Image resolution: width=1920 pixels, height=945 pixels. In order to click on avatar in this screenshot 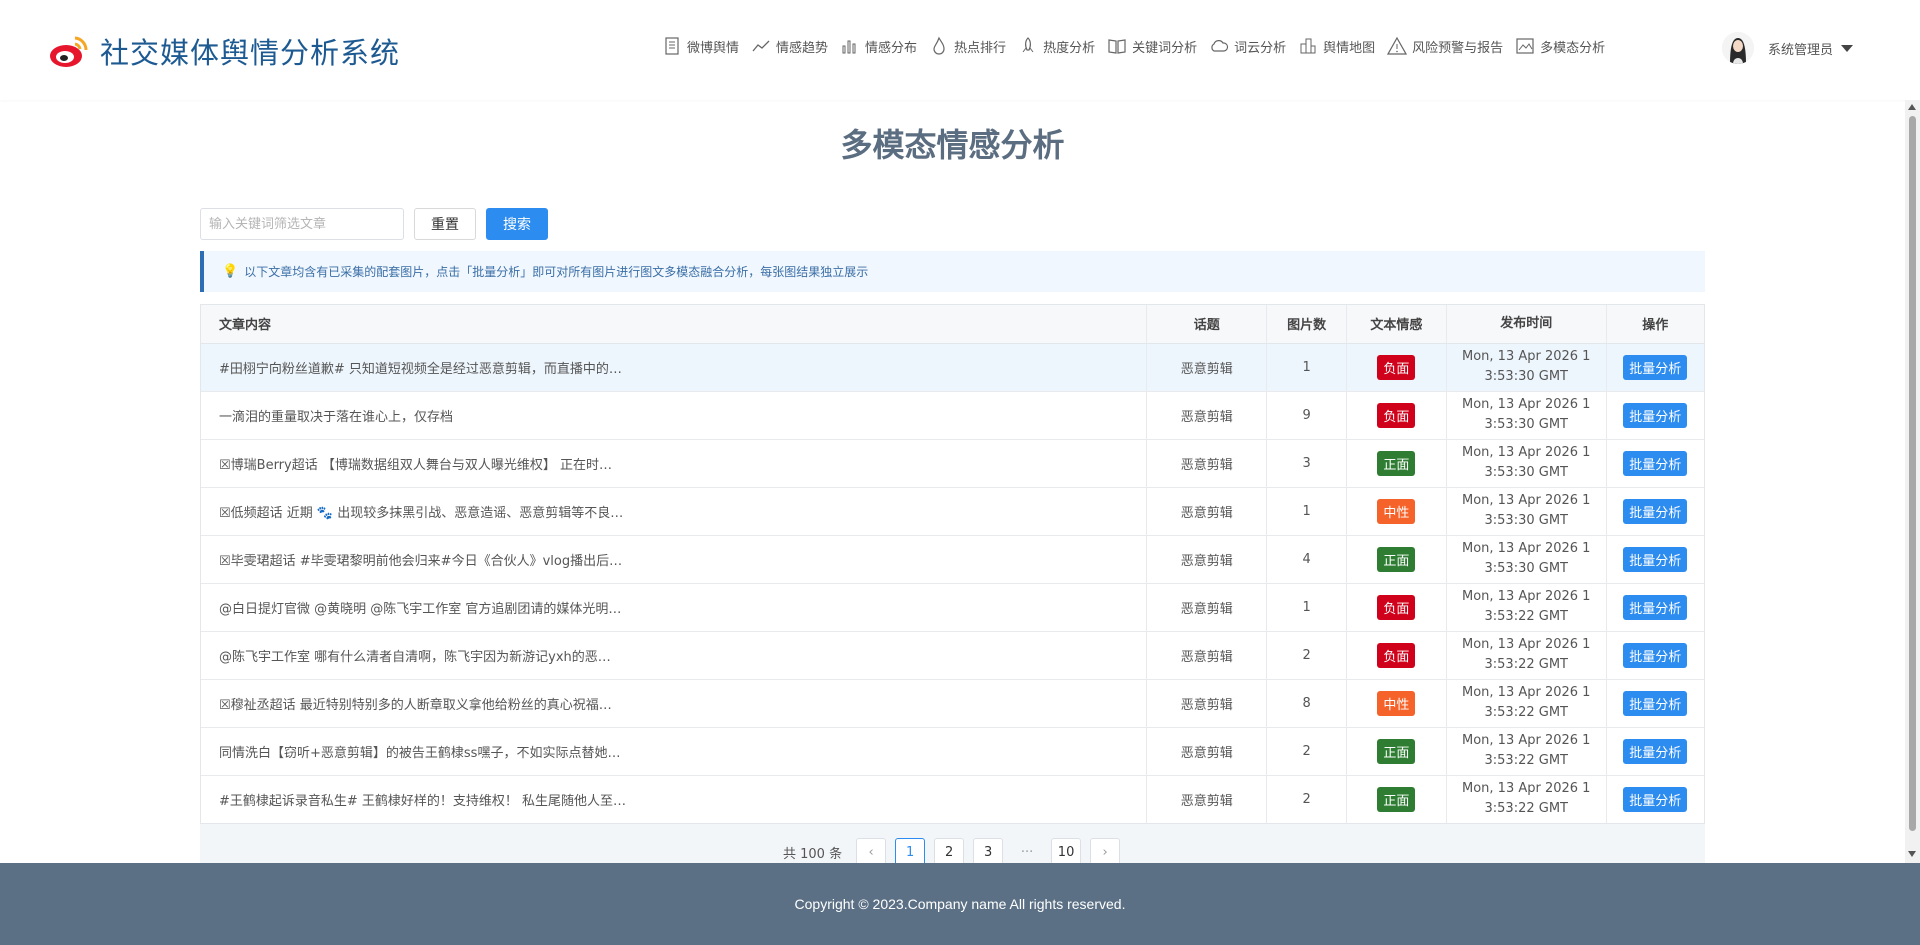, I will do `click(1738, 48)`.